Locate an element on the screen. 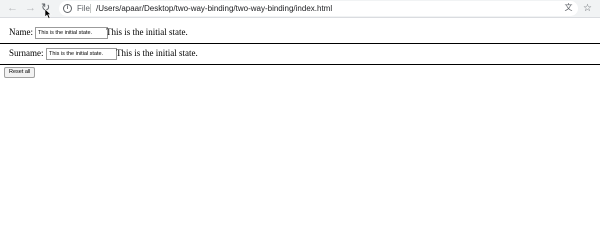 This screenshot has height=240, width=600. back-arrow-icon: ← is located at coordinates (12, 8).